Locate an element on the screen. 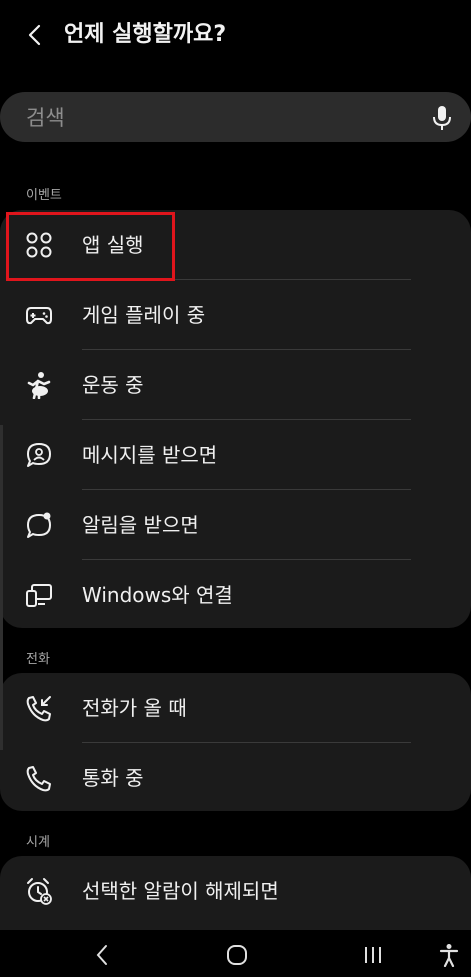 Image resolution: width=471 pixels, height=977 pixels. search-bar: 검색 is located at coordinates (235, 117).